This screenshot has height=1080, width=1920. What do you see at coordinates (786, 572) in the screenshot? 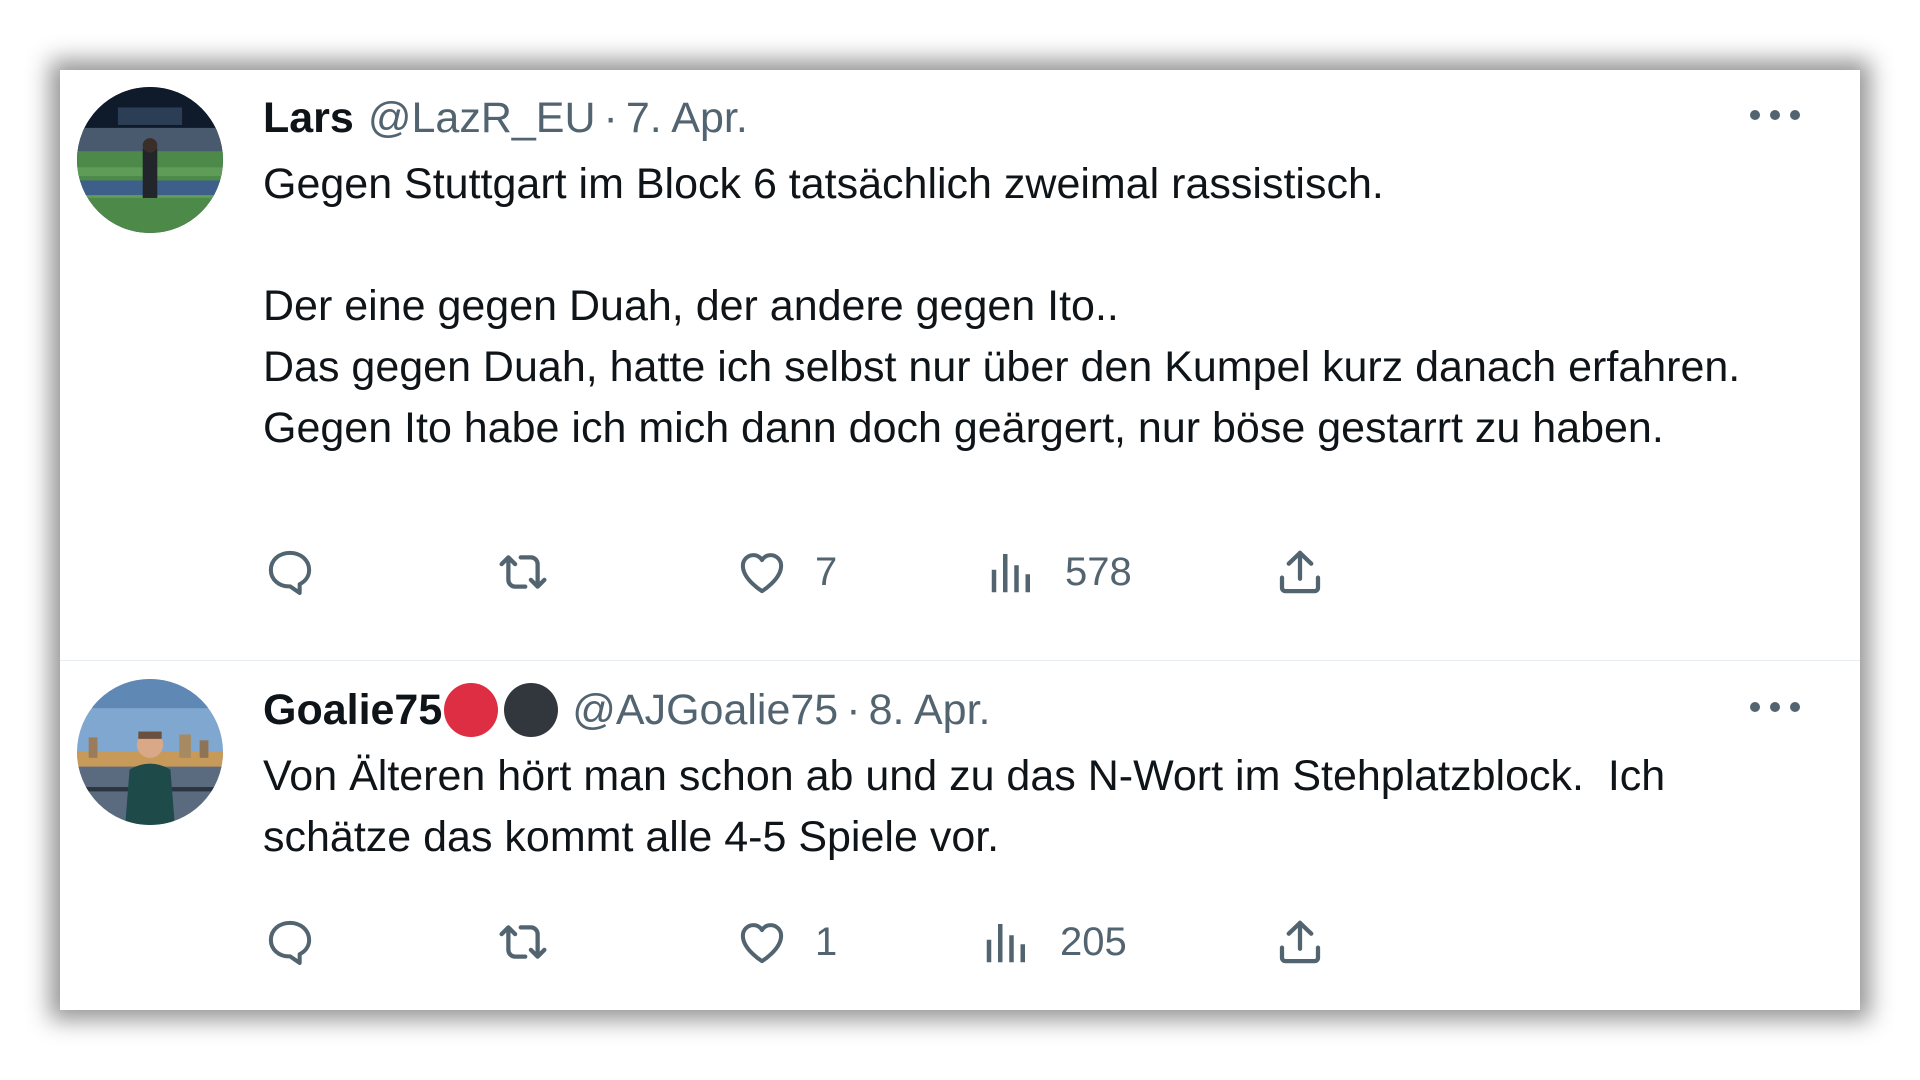
I see `like-button: 7` at bounding box center [786, 572].